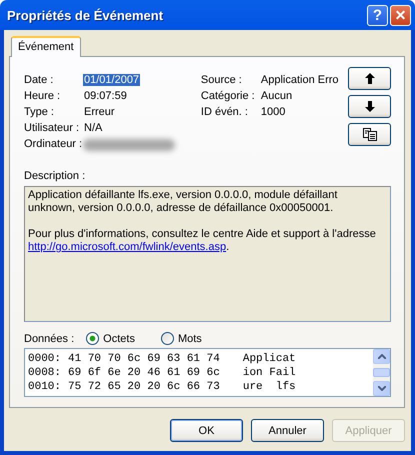  I want to click on scroll-up-icon, so click(381, 356).